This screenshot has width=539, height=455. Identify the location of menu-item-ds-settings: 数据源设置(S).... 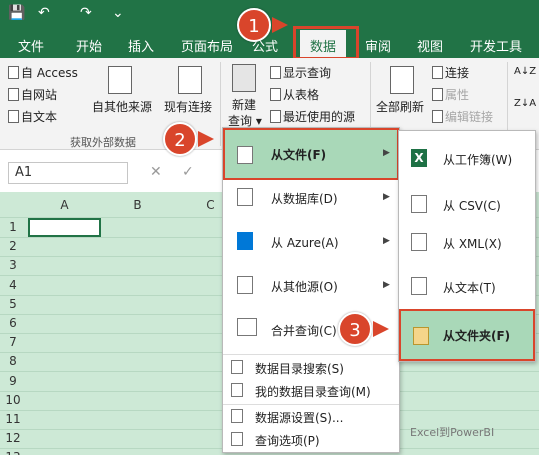
(299, 417).